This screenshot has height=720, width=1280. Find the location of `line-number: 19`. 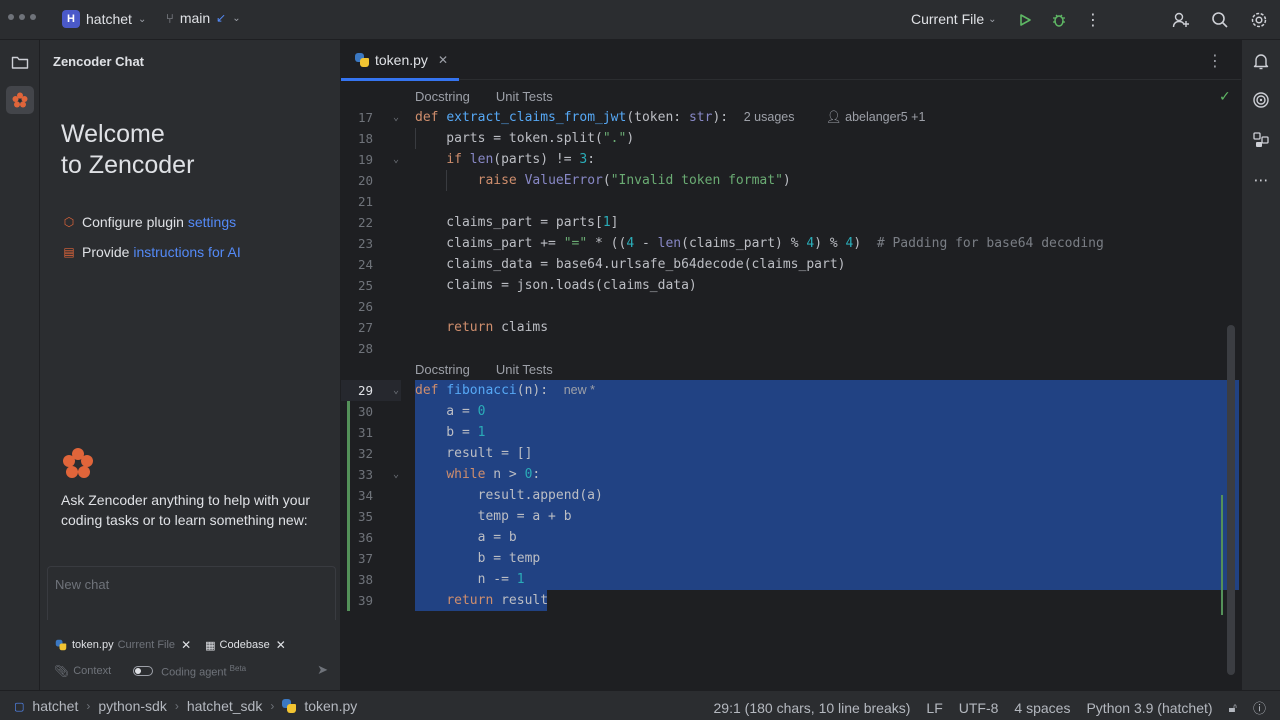

line-number: 19 is located at coordinates (365, 159).